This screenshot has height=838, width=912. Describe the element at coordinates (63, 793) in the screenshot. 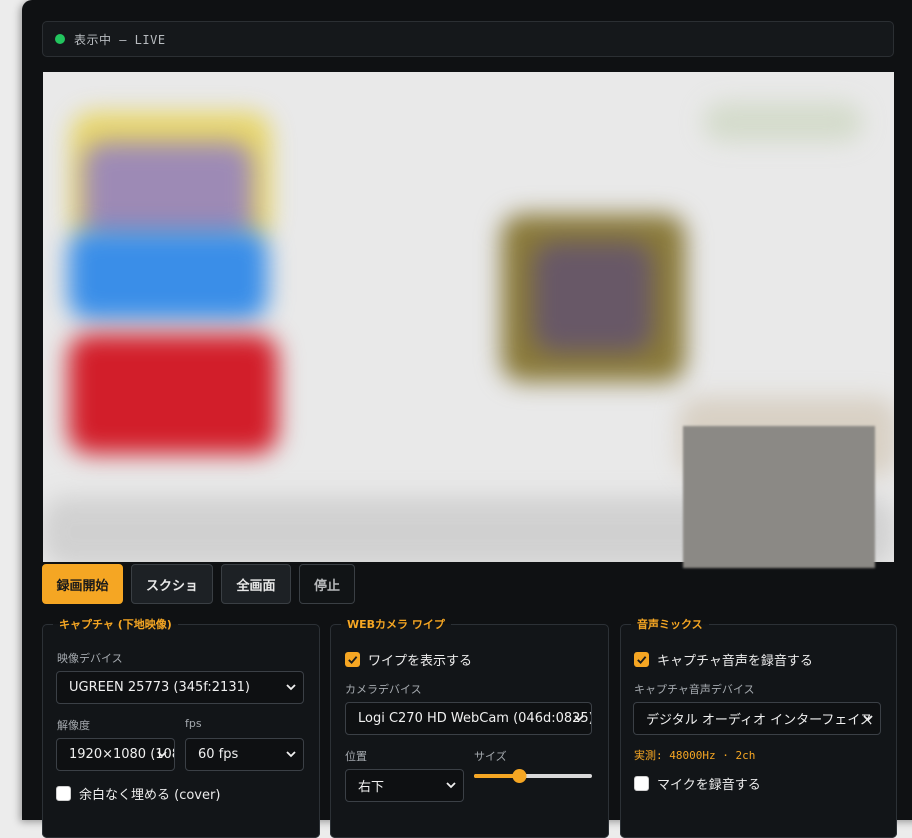

I see `cover-checkbox` at that location.